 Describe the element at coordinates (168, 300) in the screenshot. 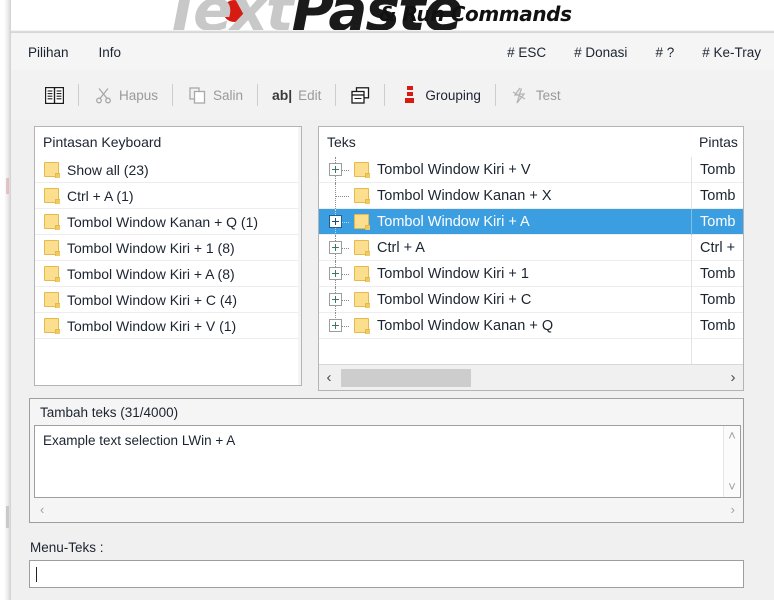

I see `list-item: Tombol Window Kiri + C (4)` at that location.